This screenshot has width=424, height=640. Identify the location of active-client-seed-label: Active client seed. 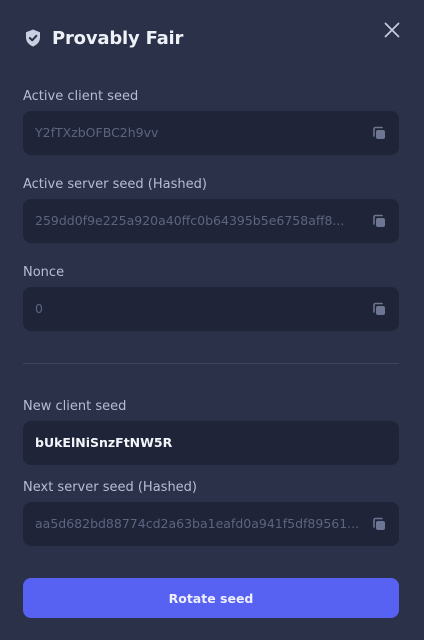
(81, 96).